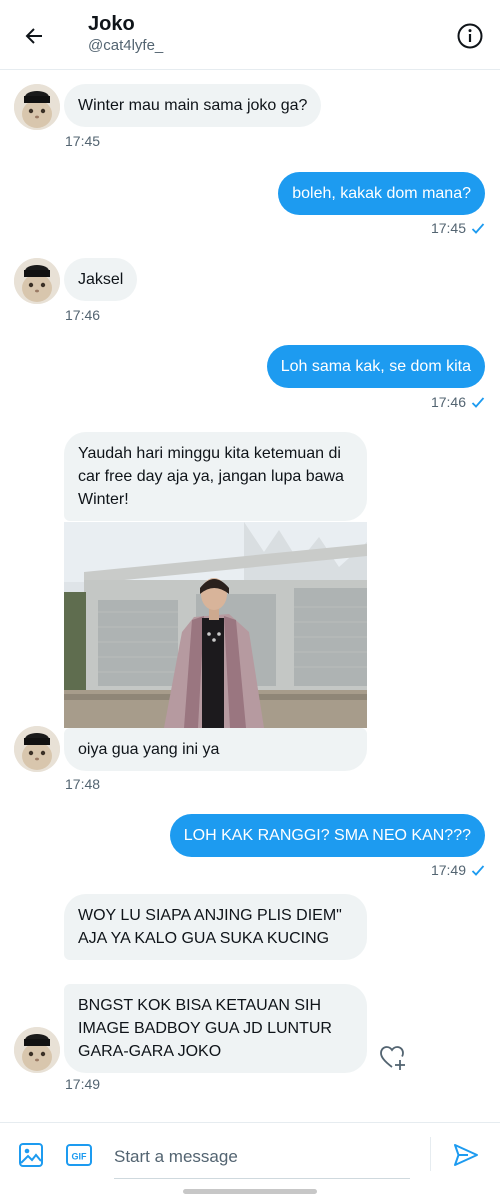 This screenshot has height=1200, width=500. I want to click on message-input-wrapper, so click(262, 1157).